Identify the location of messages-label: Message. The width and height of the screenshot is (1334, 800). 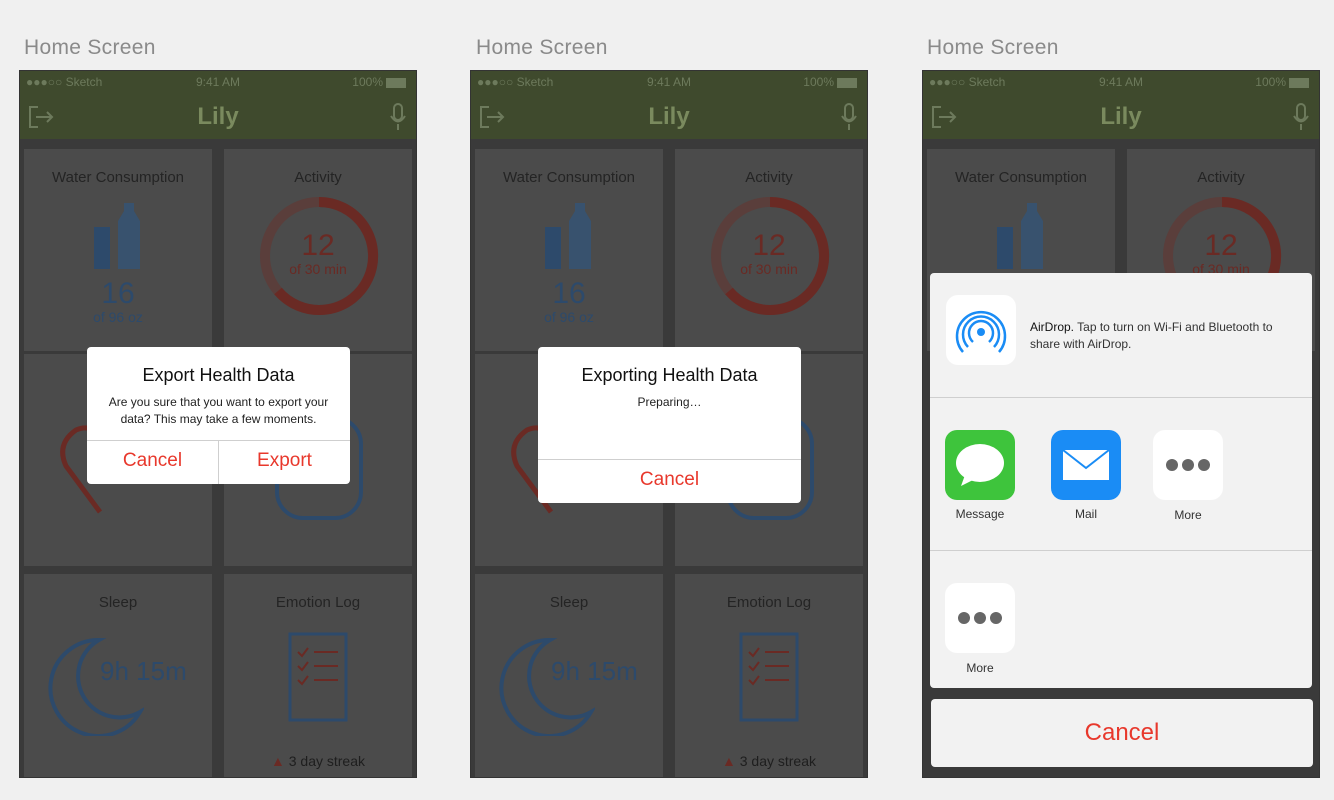
(980, 514).